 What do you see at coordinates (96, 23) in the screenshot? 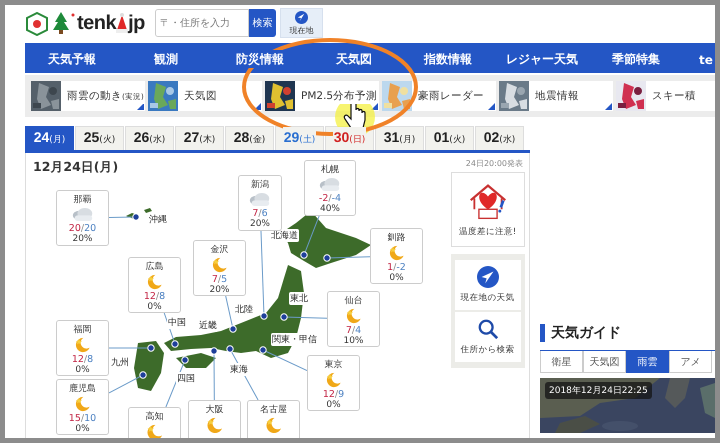
I see `logo-text: tenk` at bounding box center [96, 23].